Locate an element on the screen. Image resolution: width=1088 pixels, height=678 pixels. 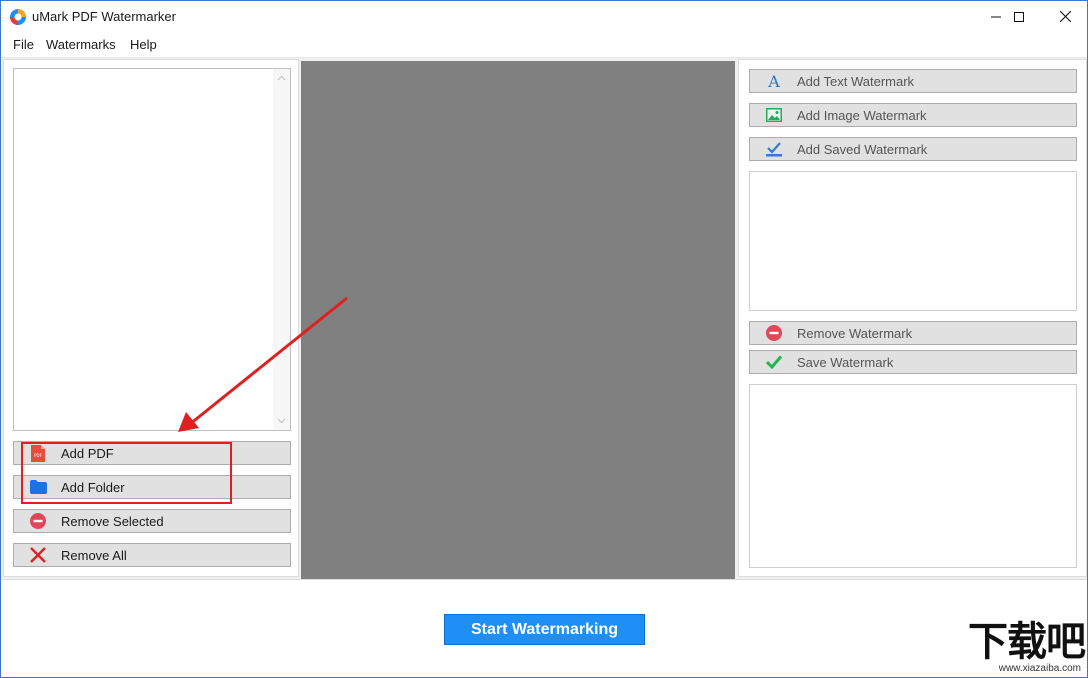
title-bar: uMark PDF Watermarker is located at coordinates (544, 16).